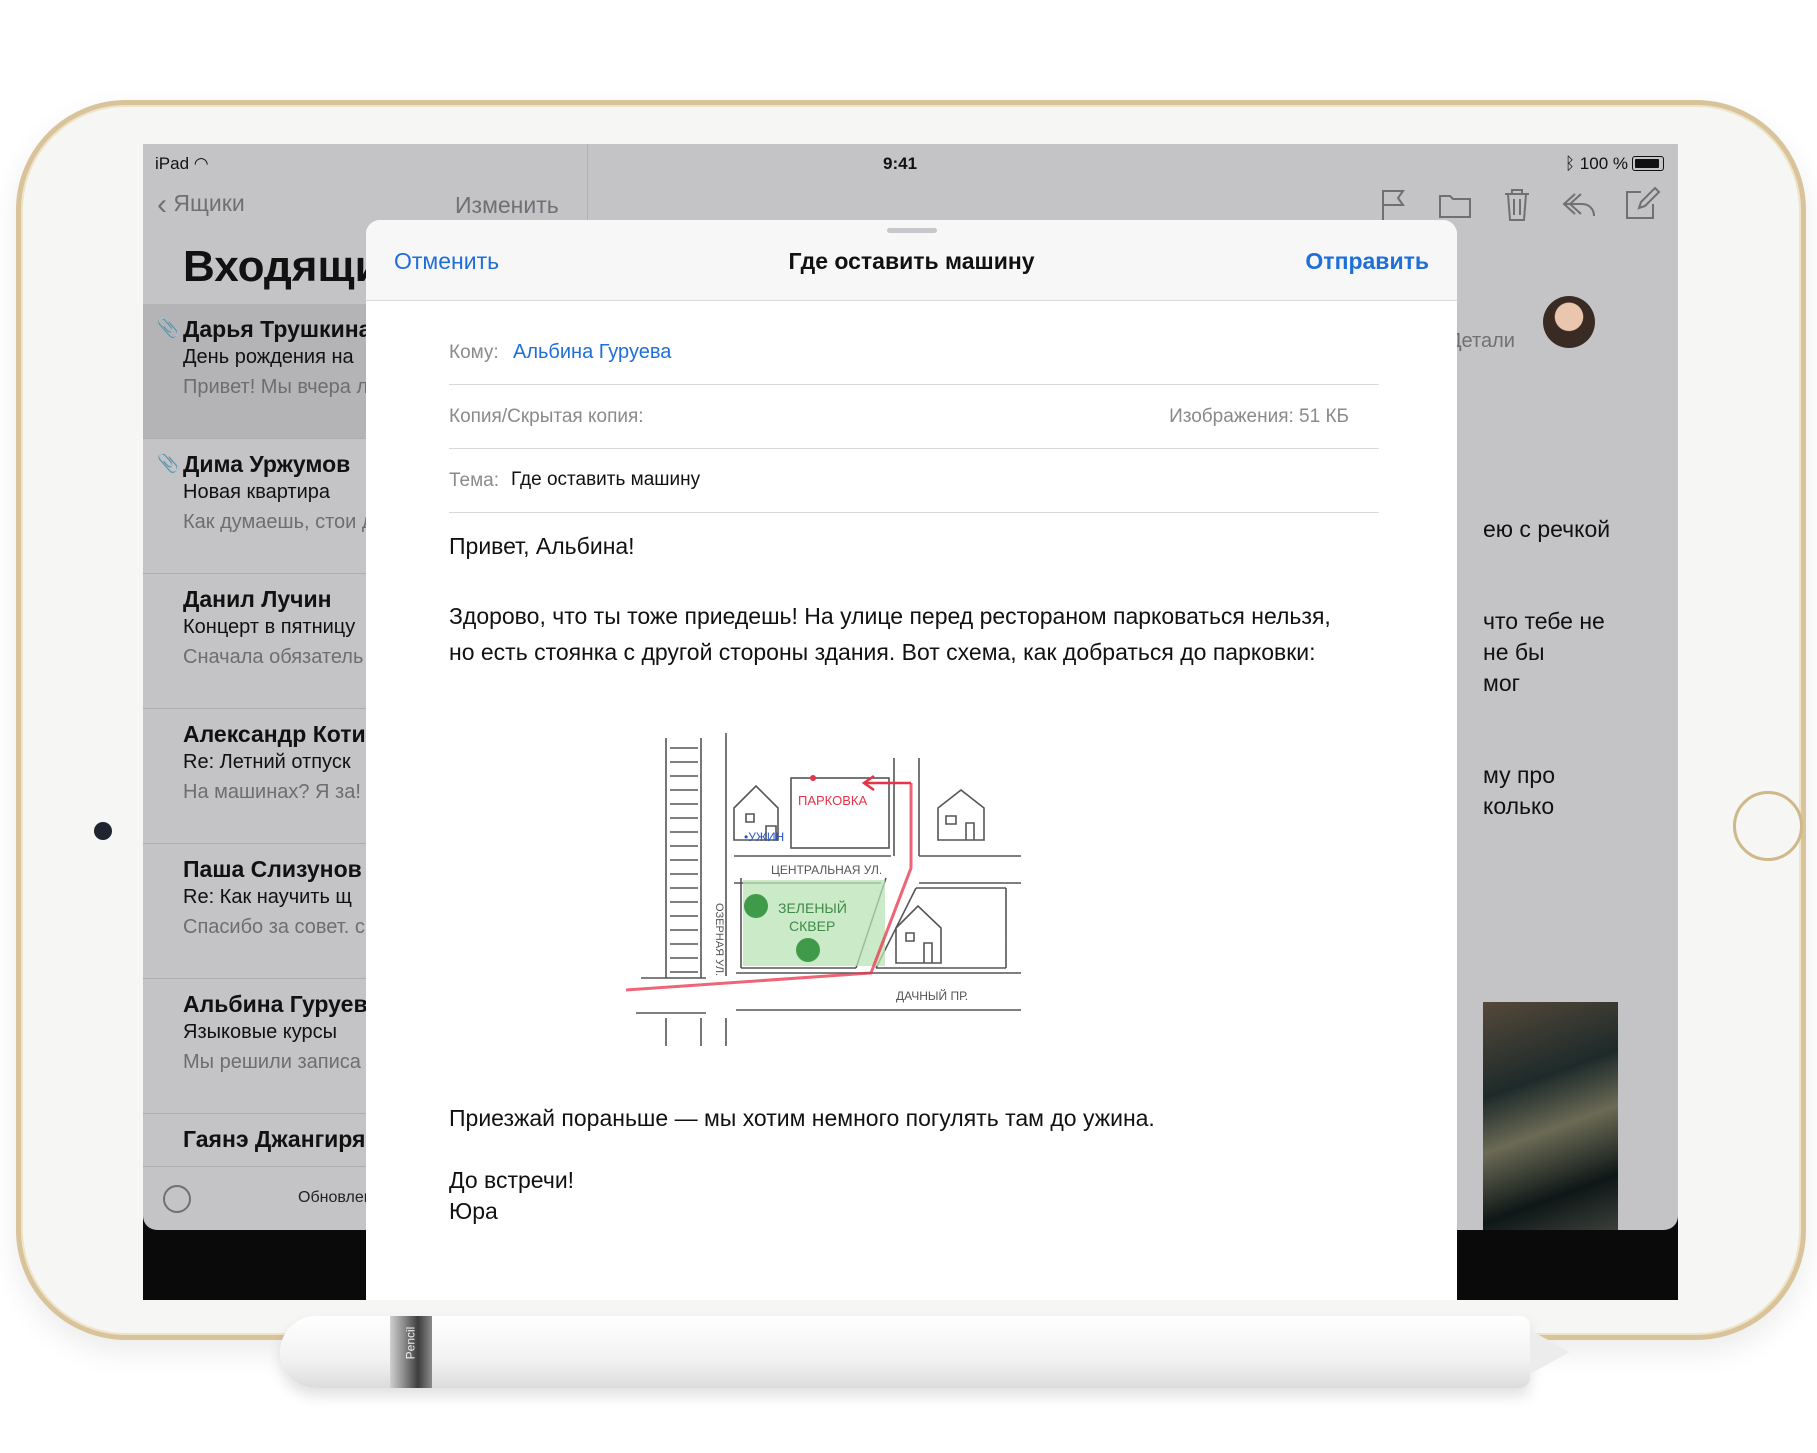 This screenshot has width=1817, height=1453. I want to click on message-subject: День рождения на, so click(268, 357).